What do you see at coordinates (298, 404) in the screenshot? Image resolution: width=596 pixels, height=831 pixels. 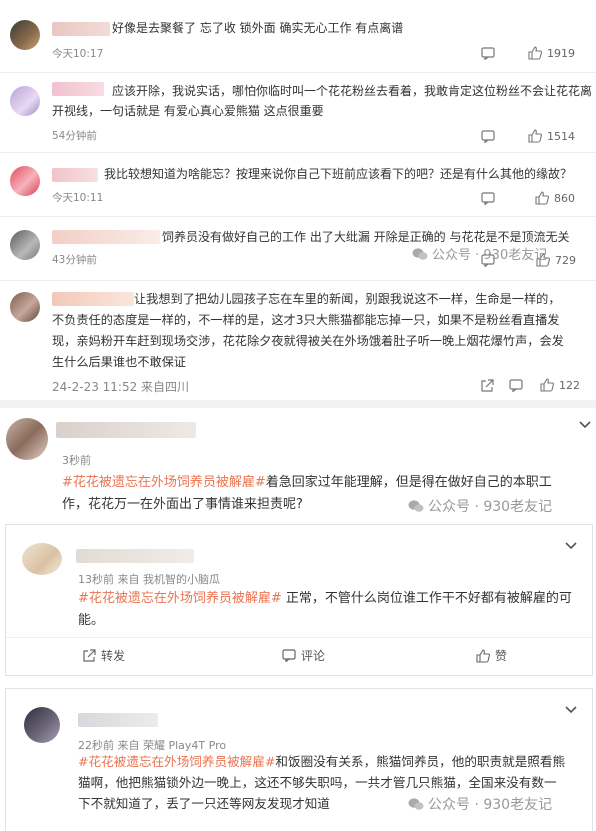 I see `section-separator` at bounding box center [298, 404].